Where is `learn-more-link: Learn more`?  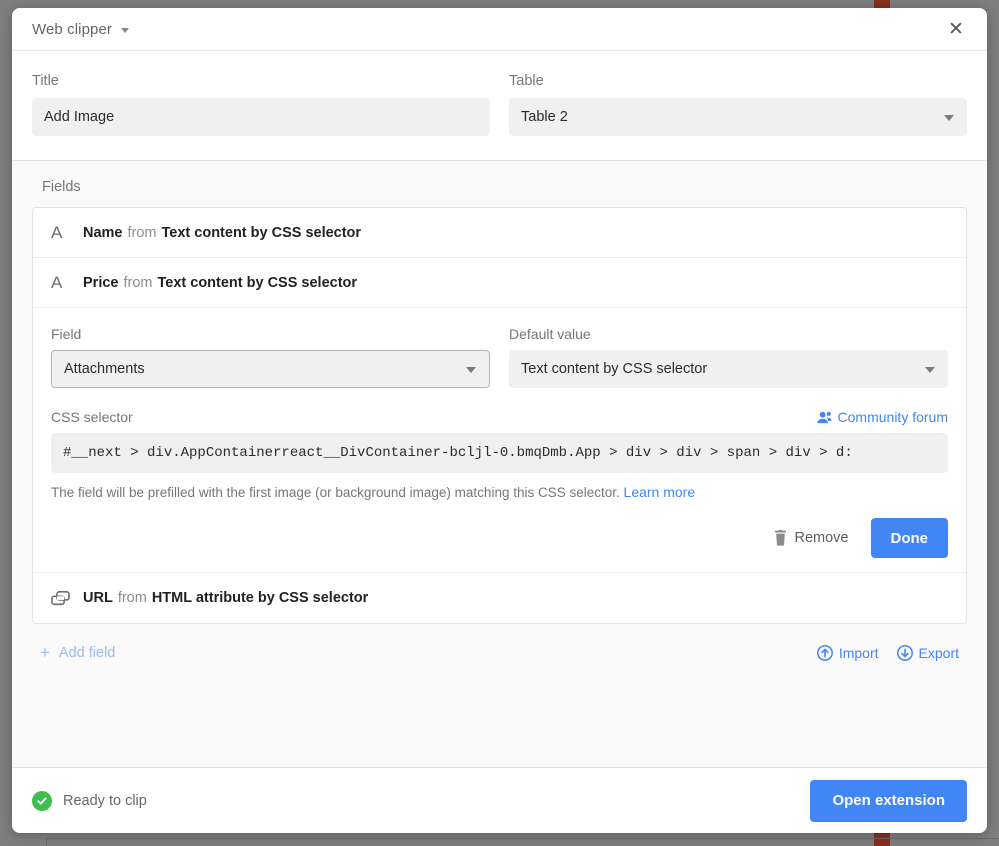 learn-more-link: Learn more is located at coordinates (660, 492).